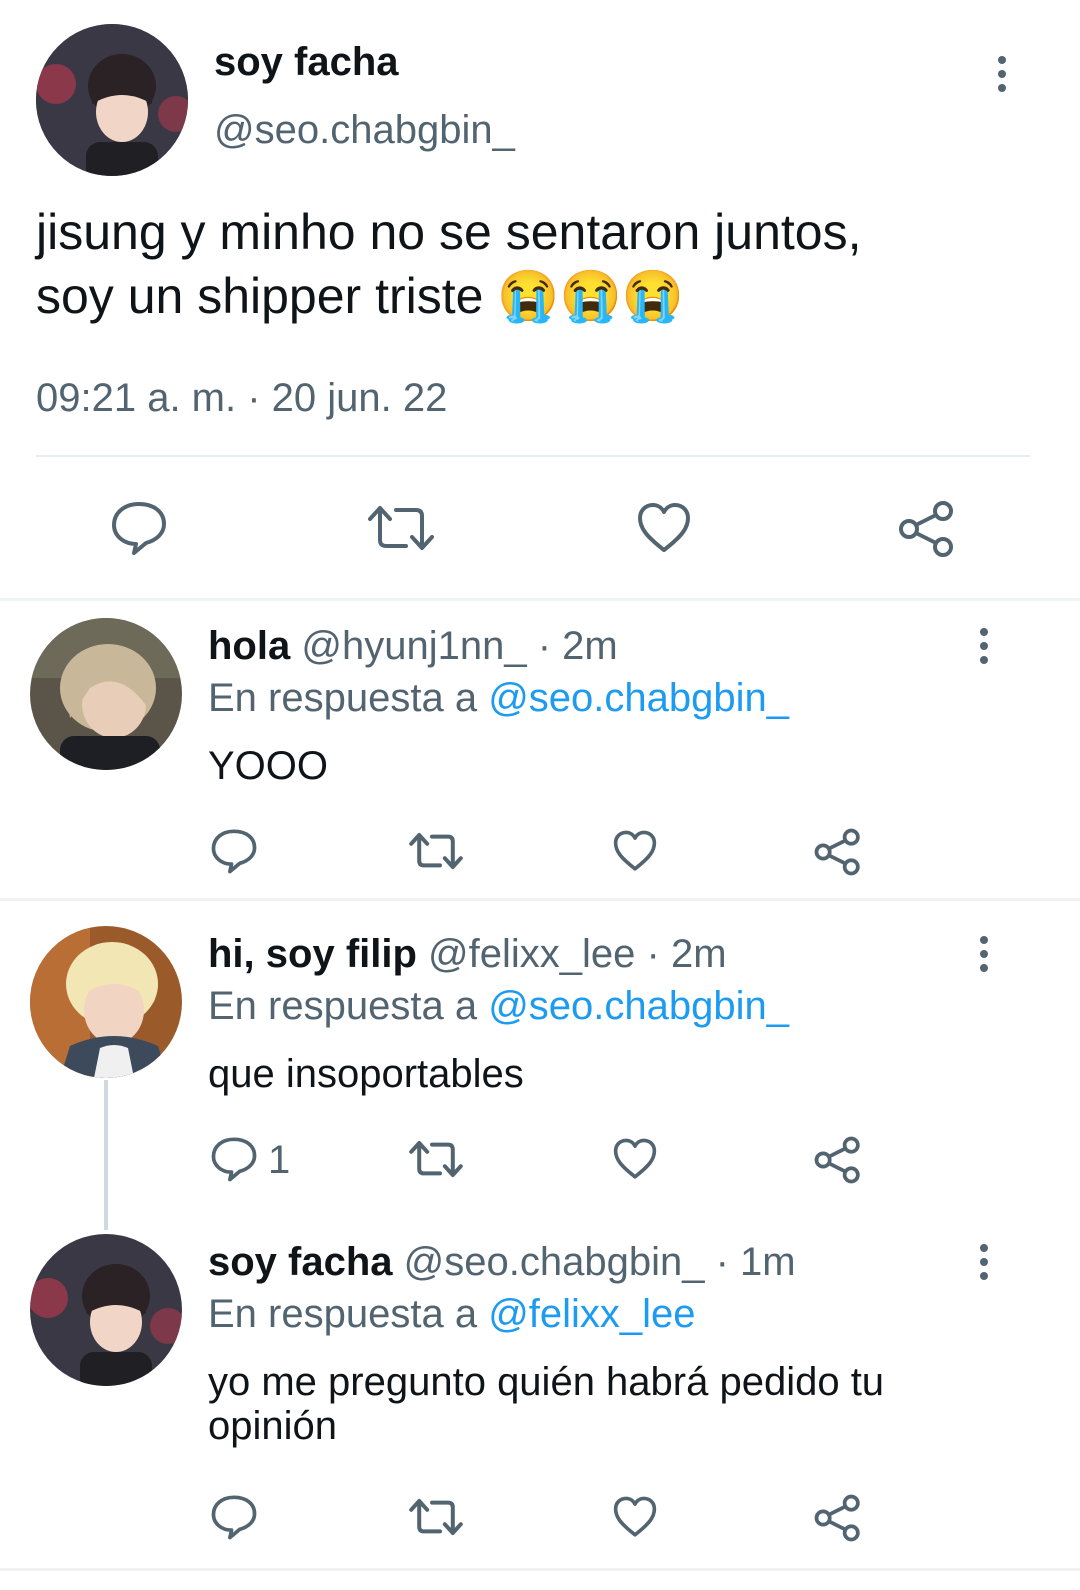 Image resolution: width=1080 pixels, height=1590 pixels. I want to click on reply-header: hola @hyunj1nn_ · 2m, so click(413, 646).